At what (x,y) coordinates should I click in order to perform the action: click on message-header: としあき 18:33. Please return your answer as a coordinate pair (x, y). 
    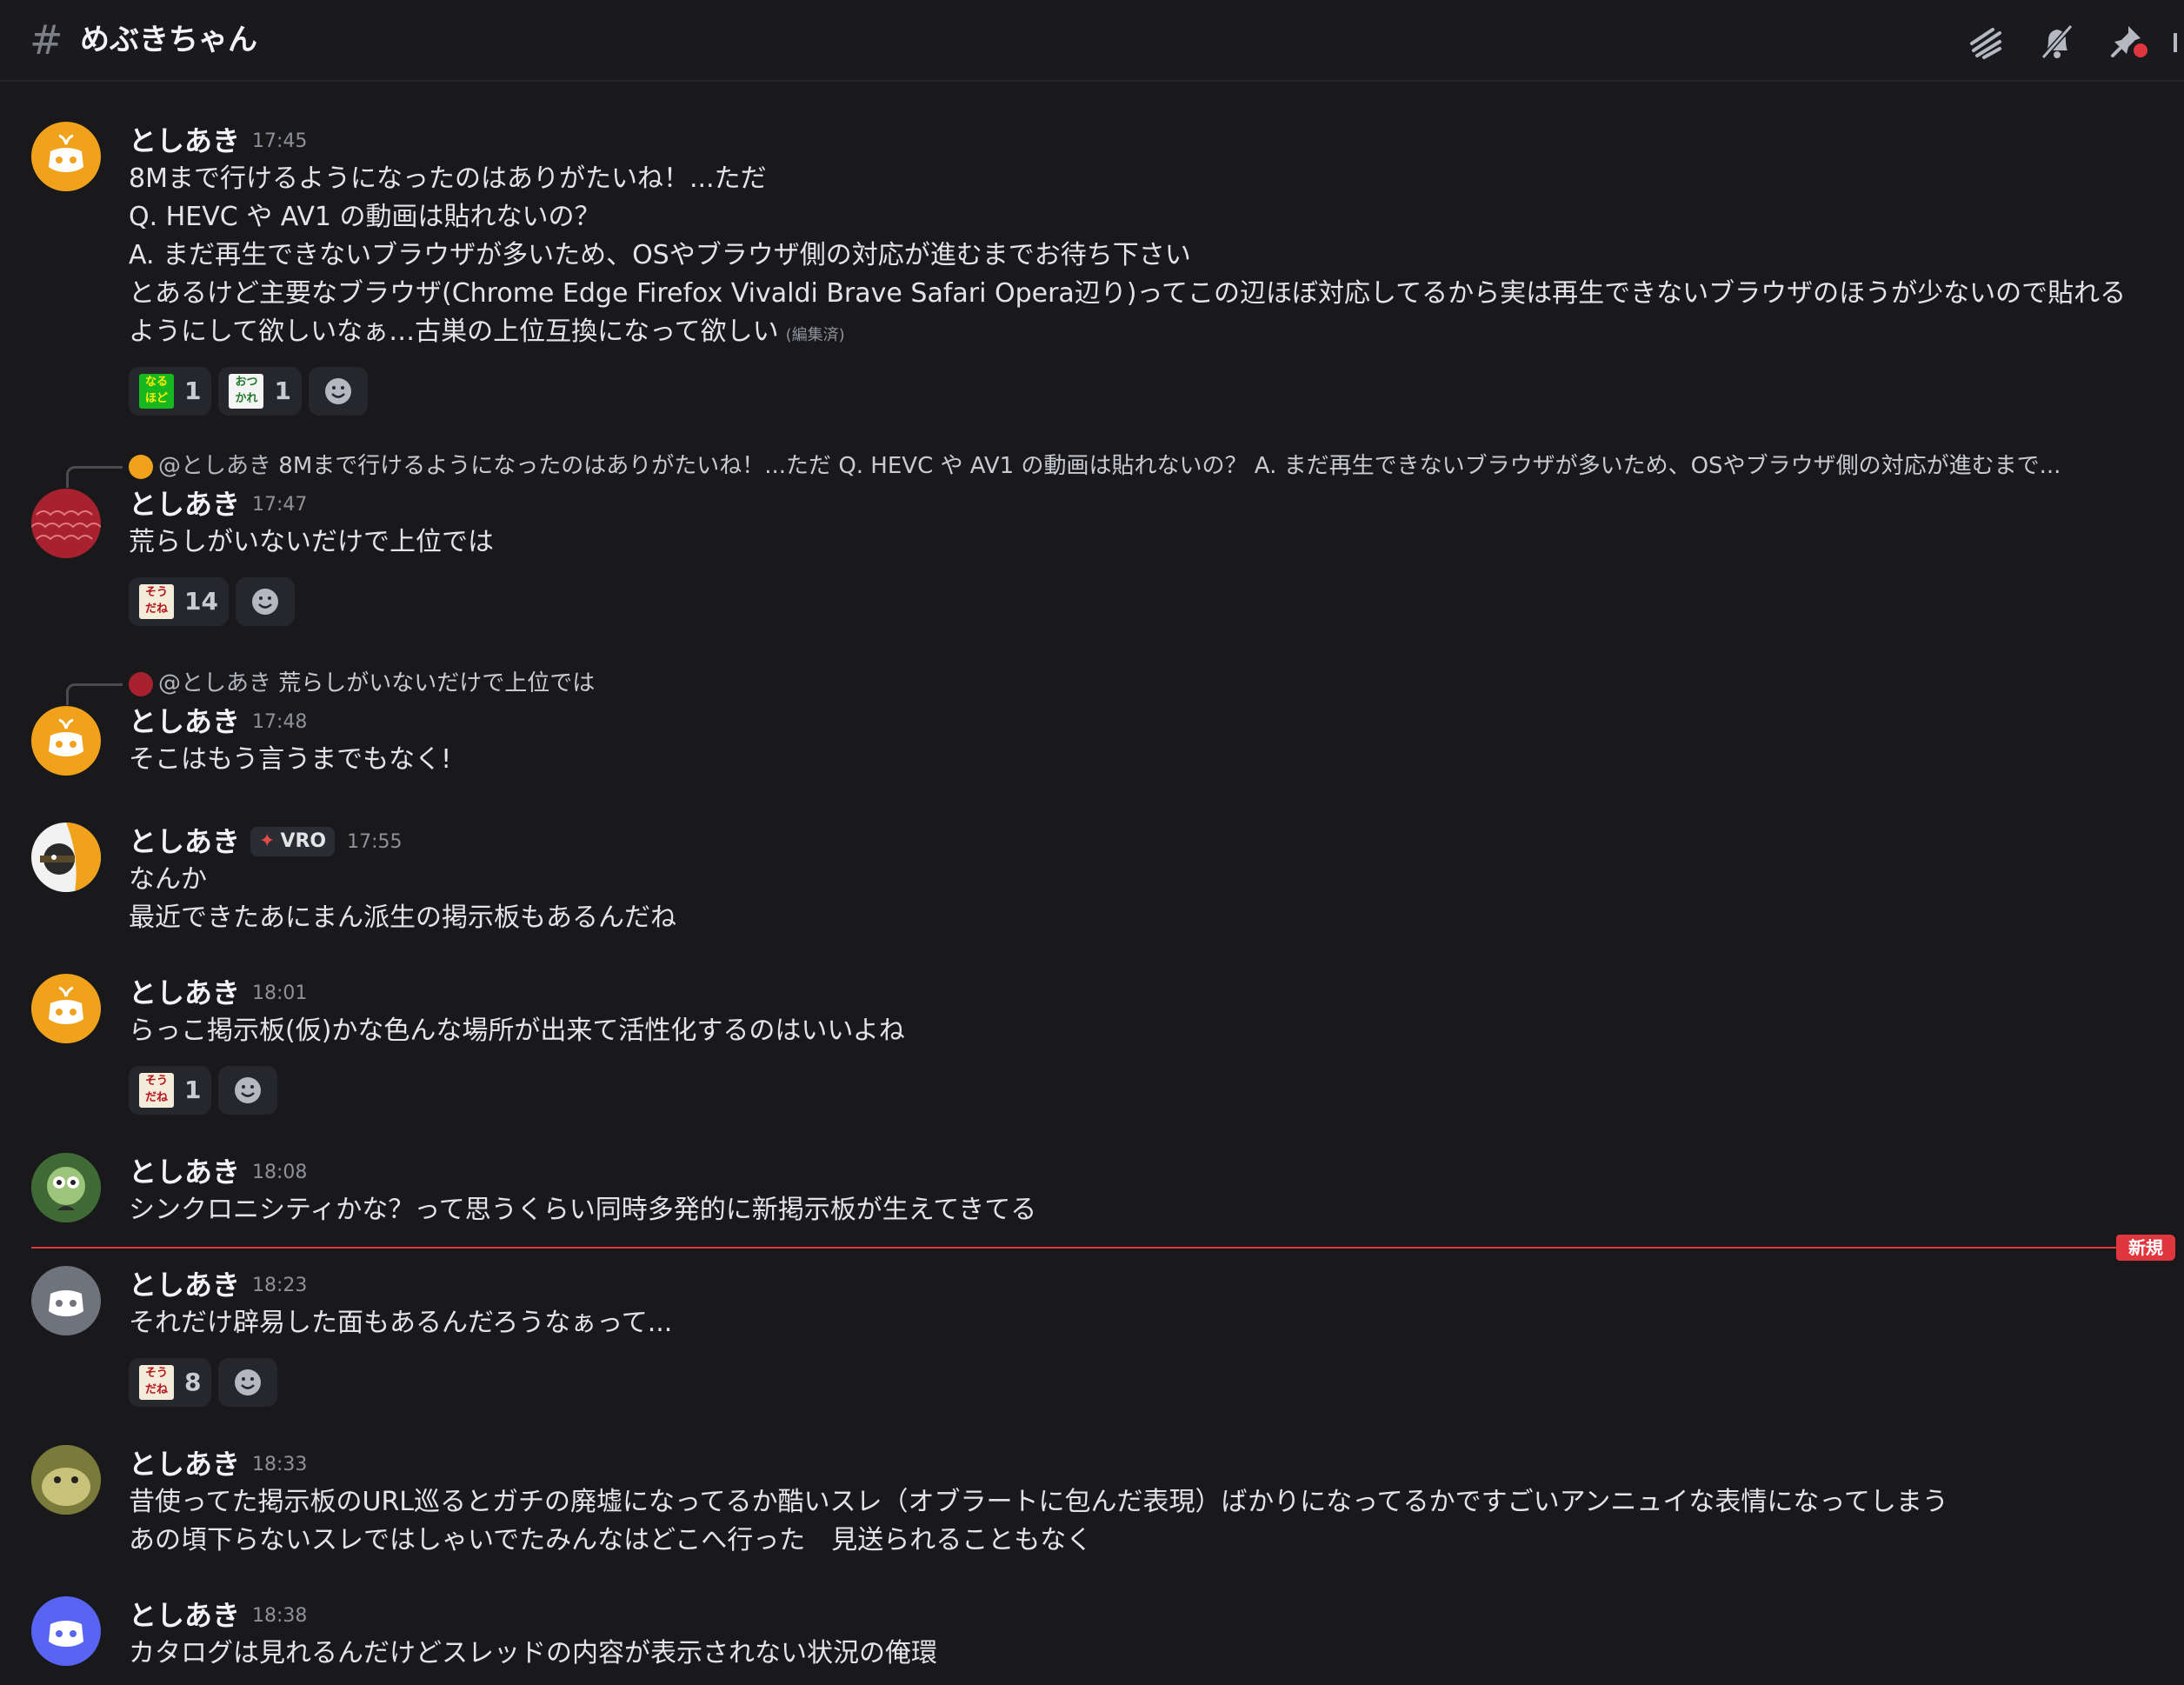
    Looking at the image, I should click on (218, 1464).